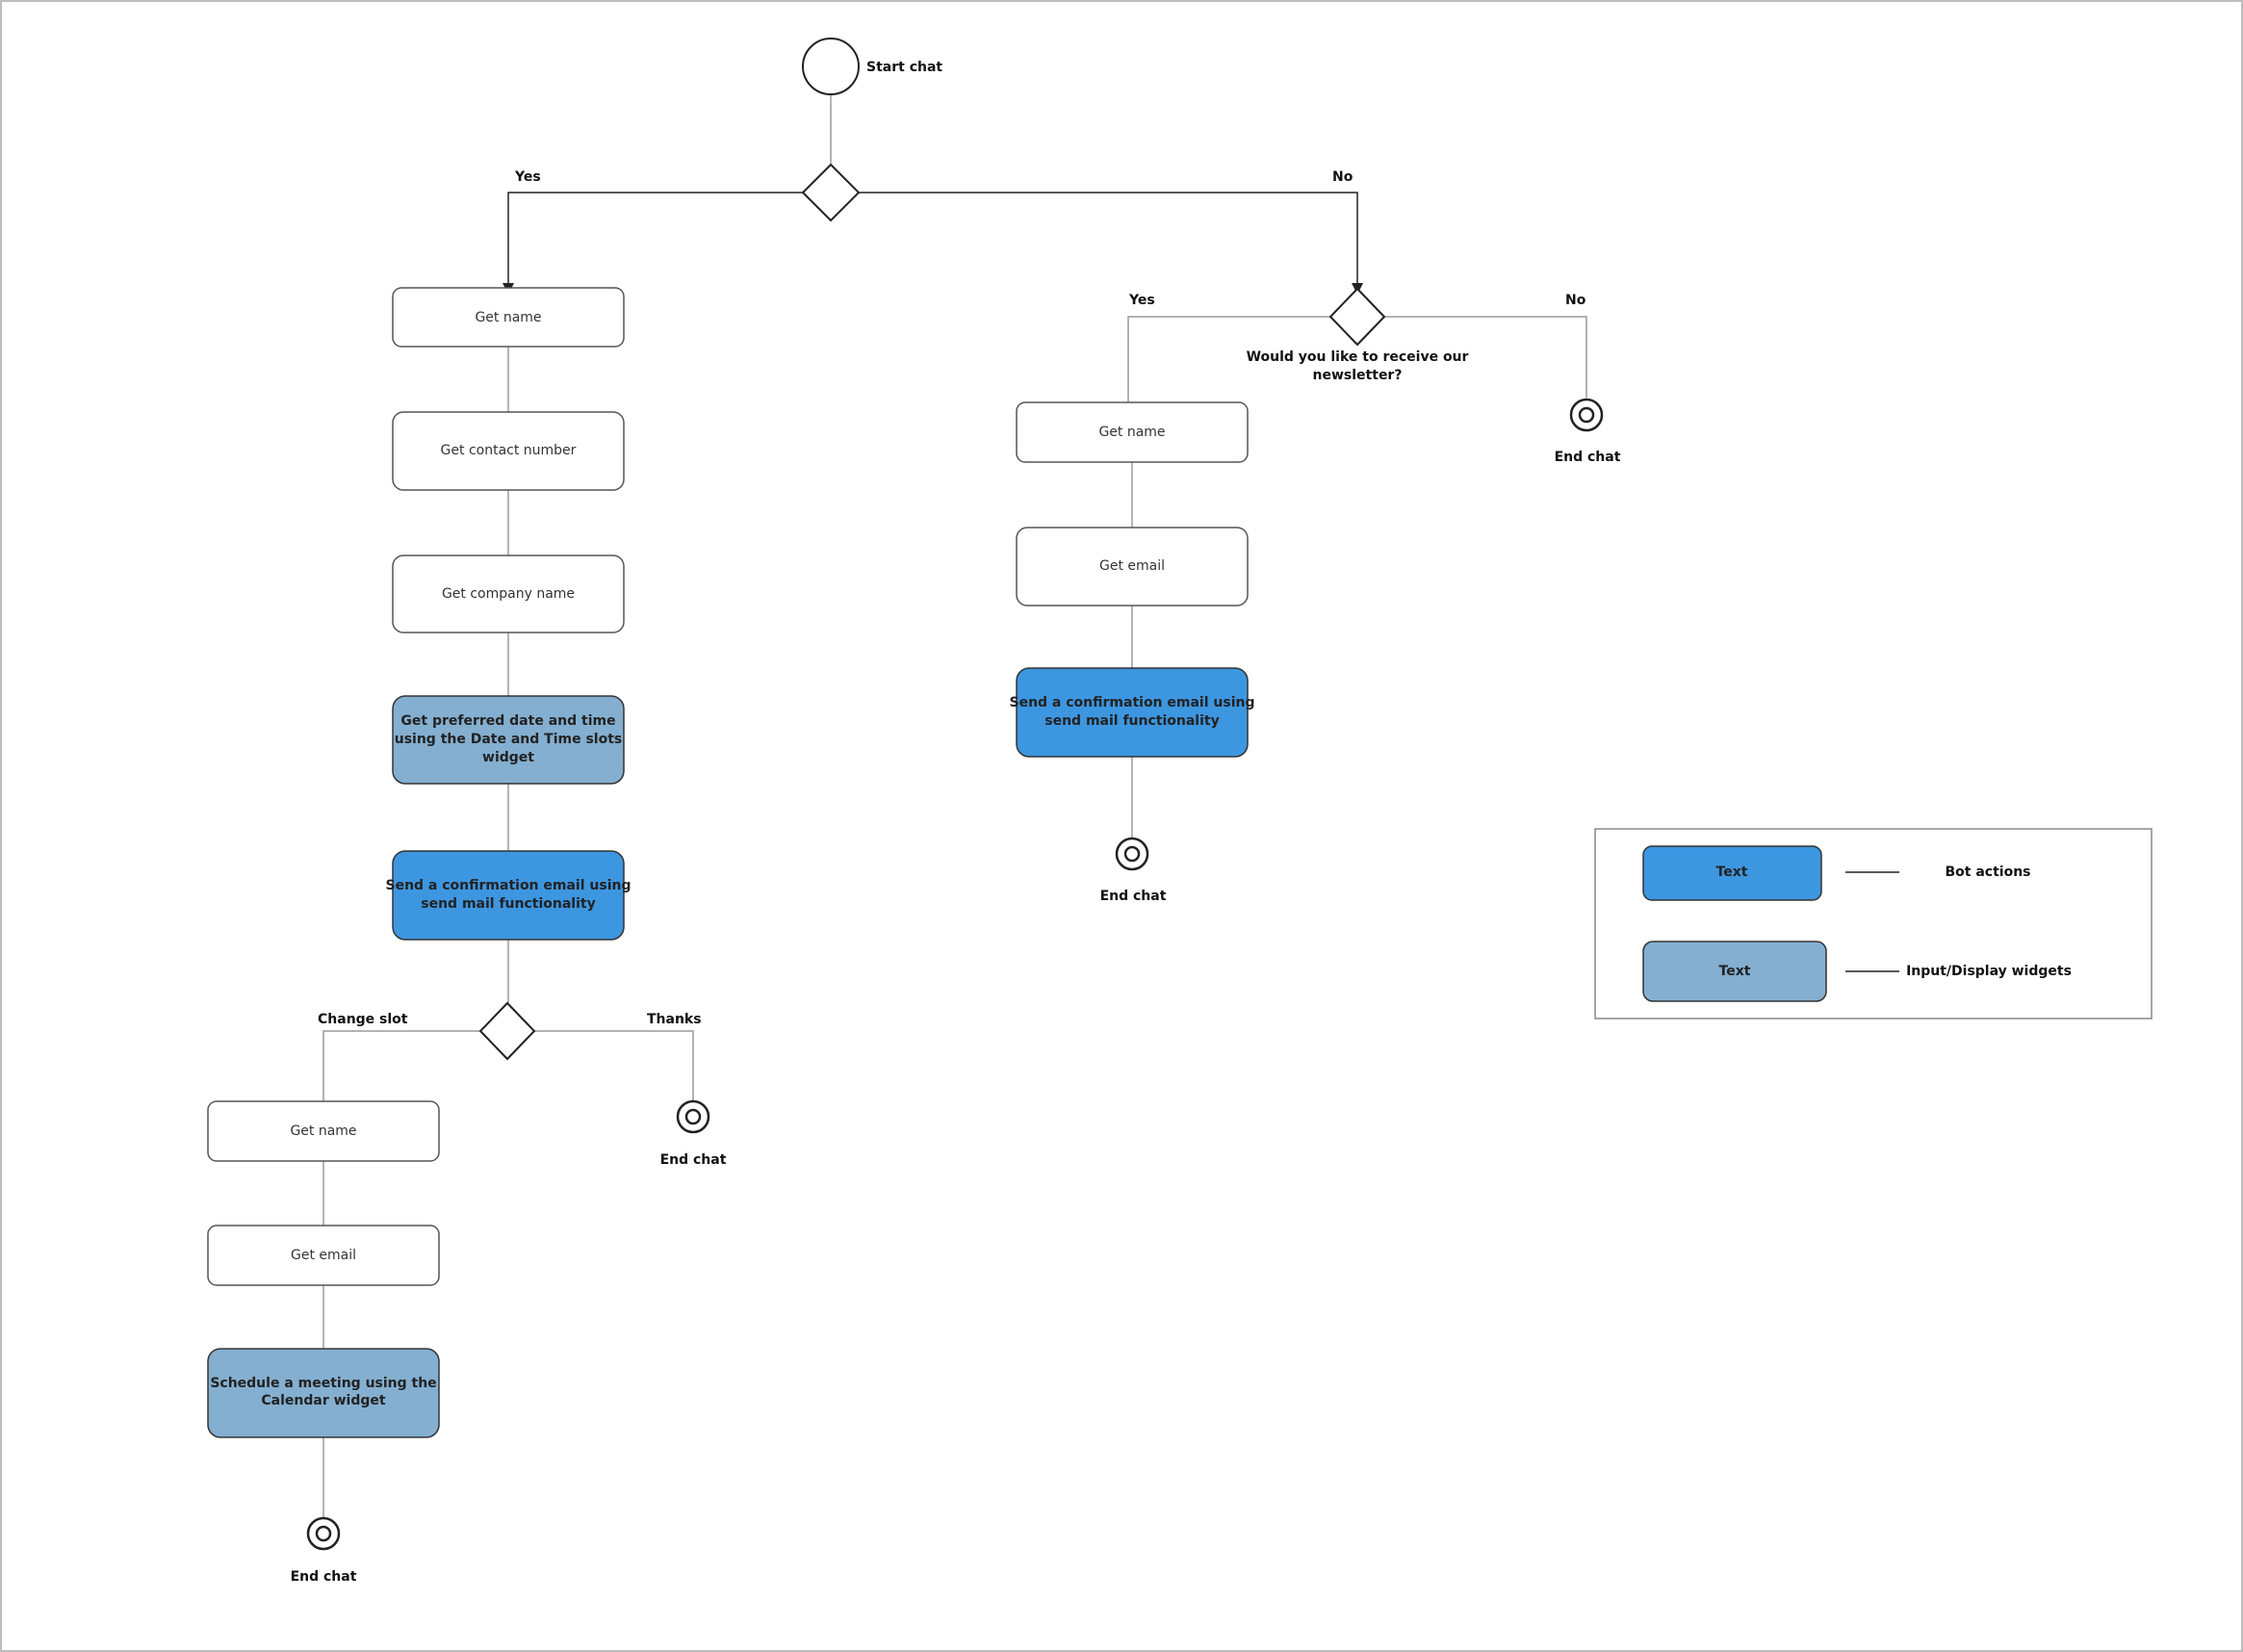 This screenshot has height=1652, width=2243. I want to click on main-yes-label: Yes, so click(528, 177).